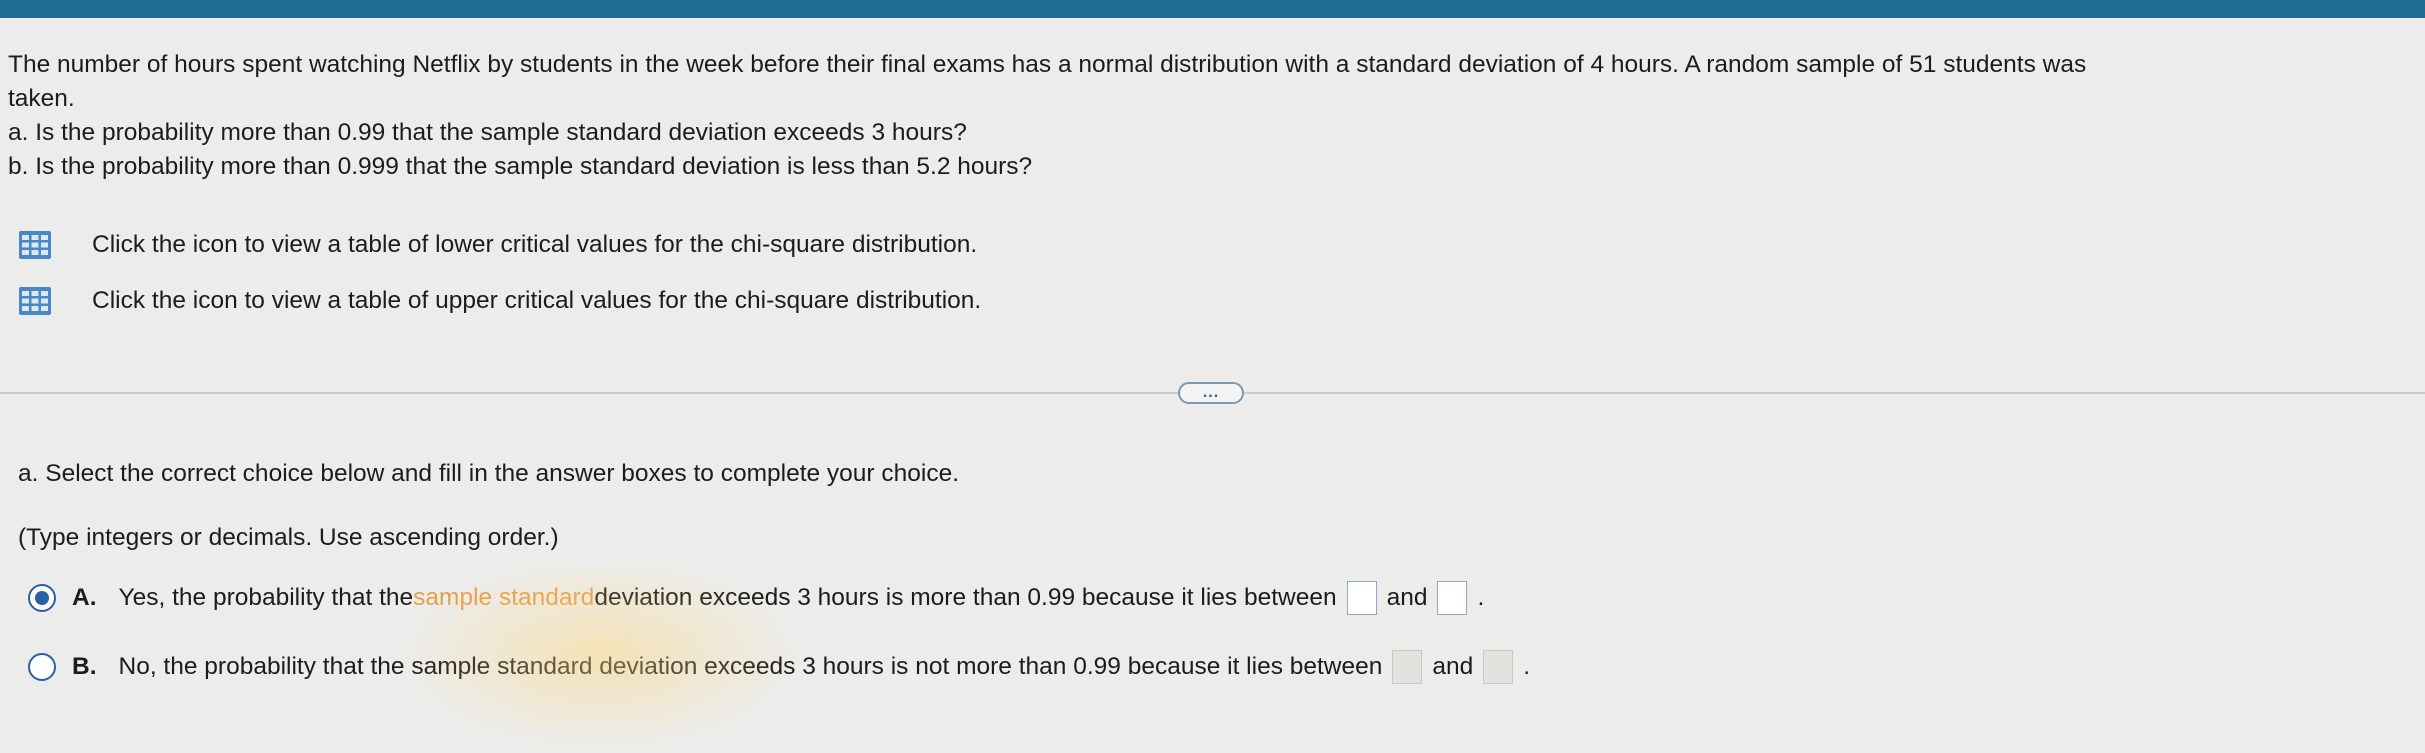 This screenshot has height=753, width=2425. Describe the element at coordinates (504, 597) in the screenshot. I see `choice-a-text-highlight: sample standard` at that location.